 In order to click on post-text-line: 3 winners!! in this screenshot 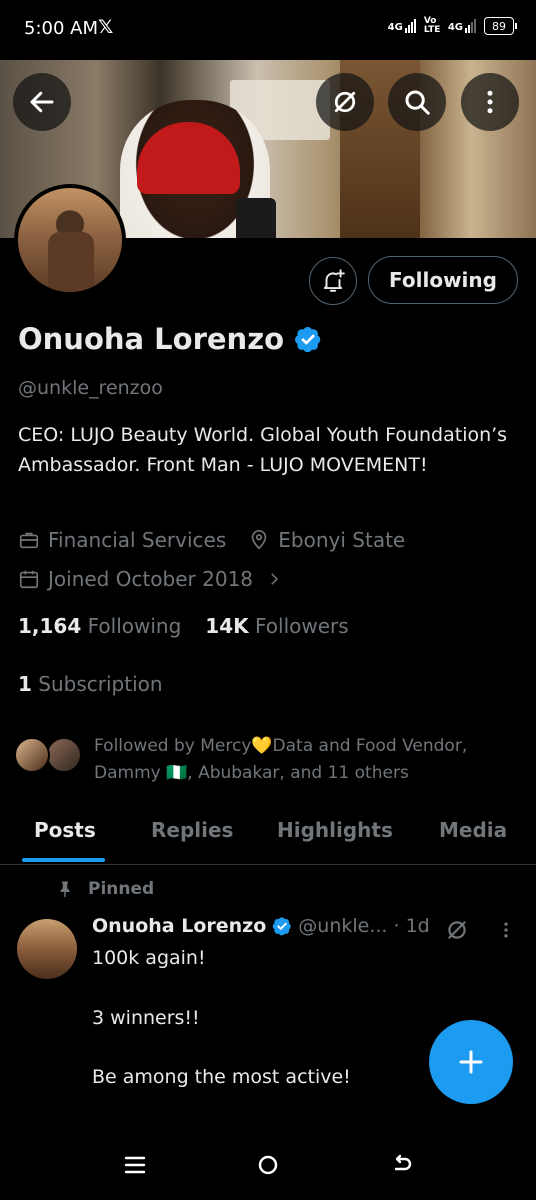, I will do `click(146, 1018)`.